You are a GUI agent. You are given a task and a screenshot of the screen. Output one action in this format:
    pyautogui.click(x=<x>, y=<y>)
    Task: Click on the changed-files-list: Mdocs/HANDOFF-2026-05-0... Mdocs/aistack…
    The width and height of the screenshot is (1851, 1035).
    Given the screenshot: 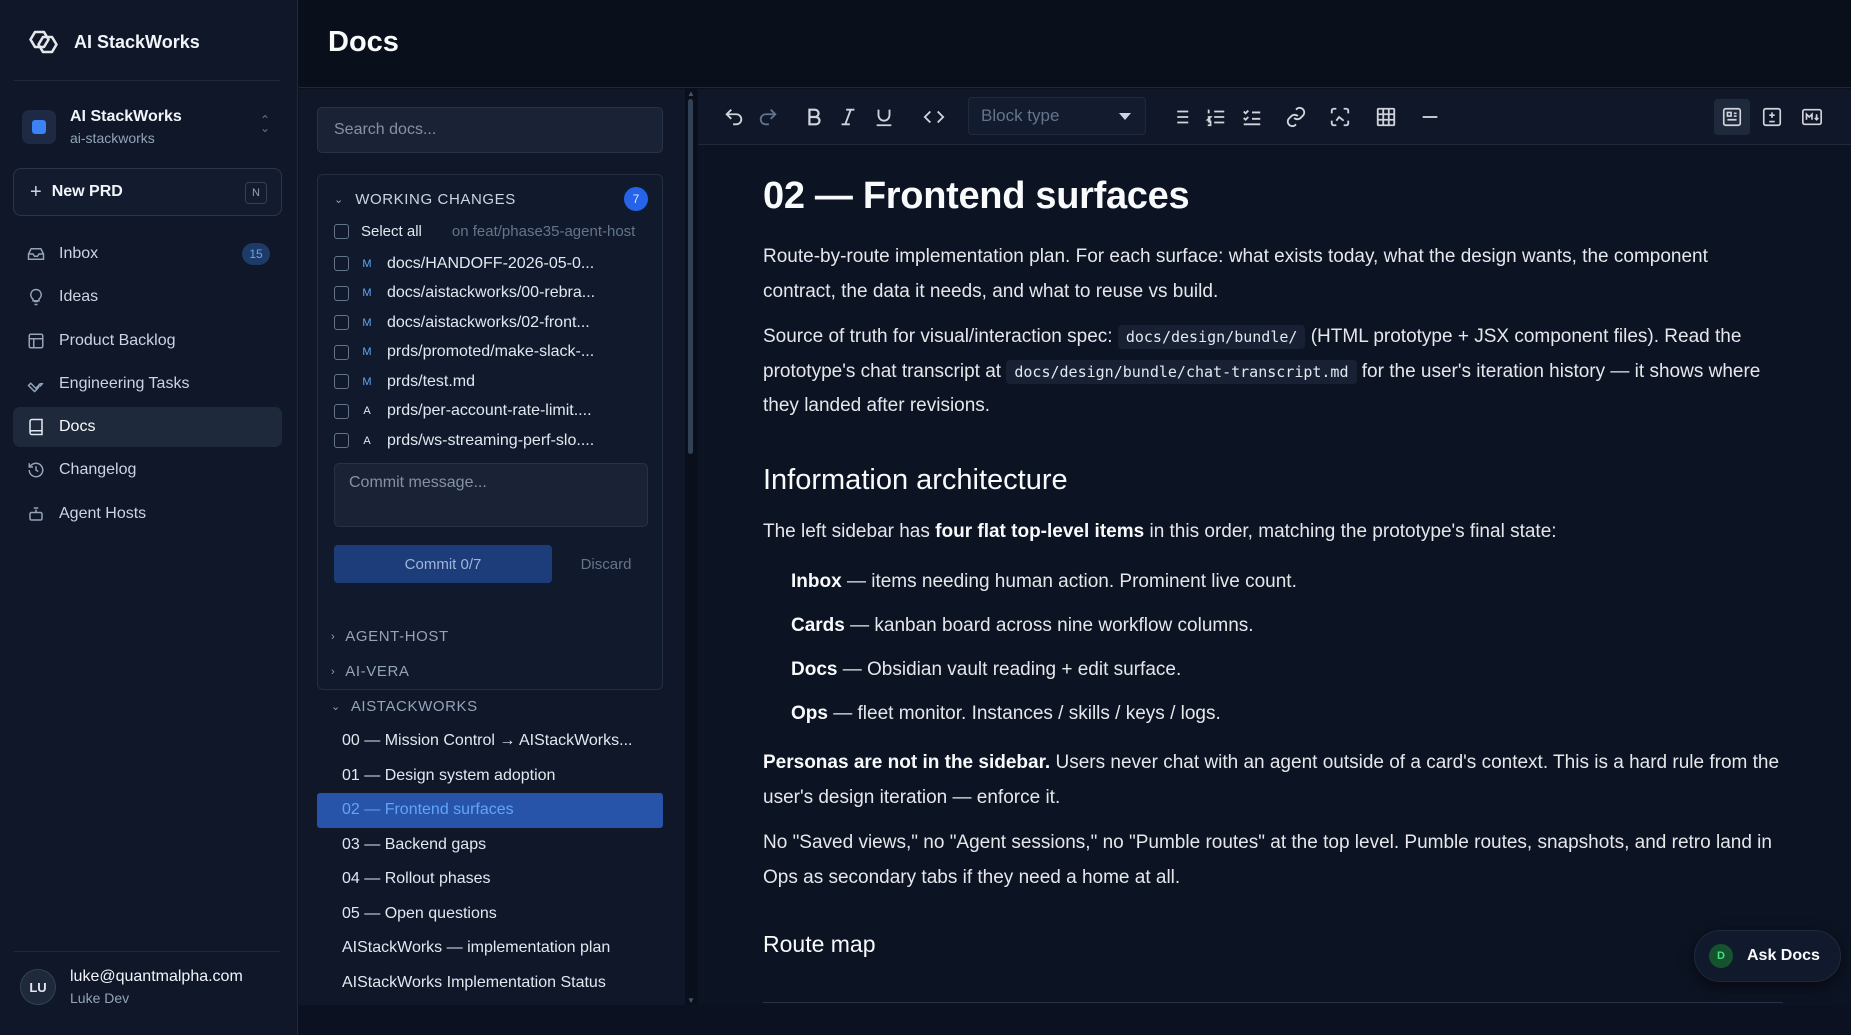 What is the action you would take?
    pyautogui.click(x=493, y=352)
    